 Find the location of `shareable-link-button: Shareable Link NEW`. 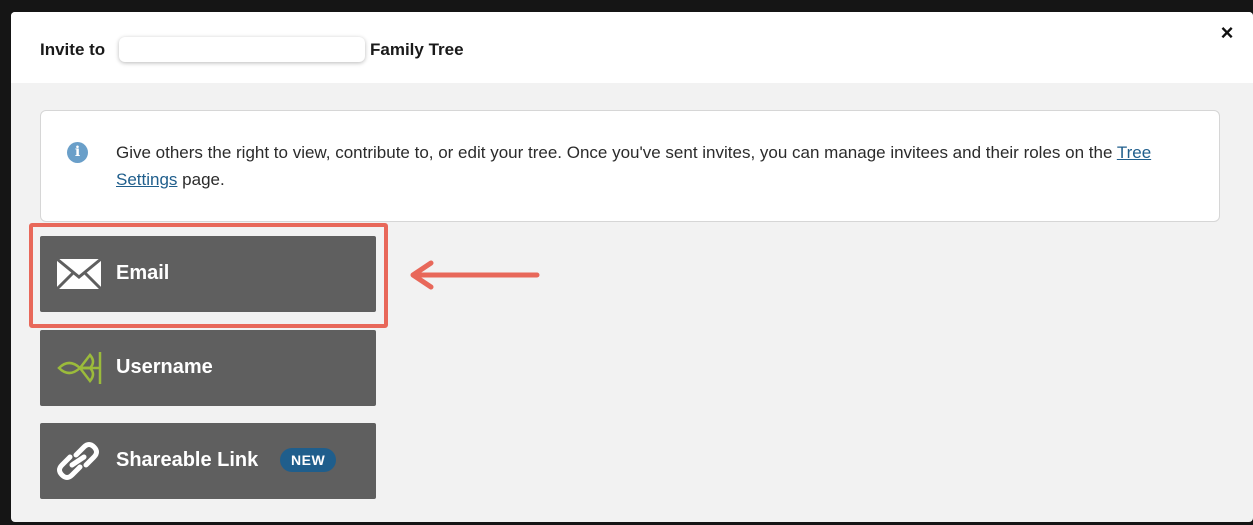

shareable-link-button: Shareable Link NEW is located at coordinates (208, 461).